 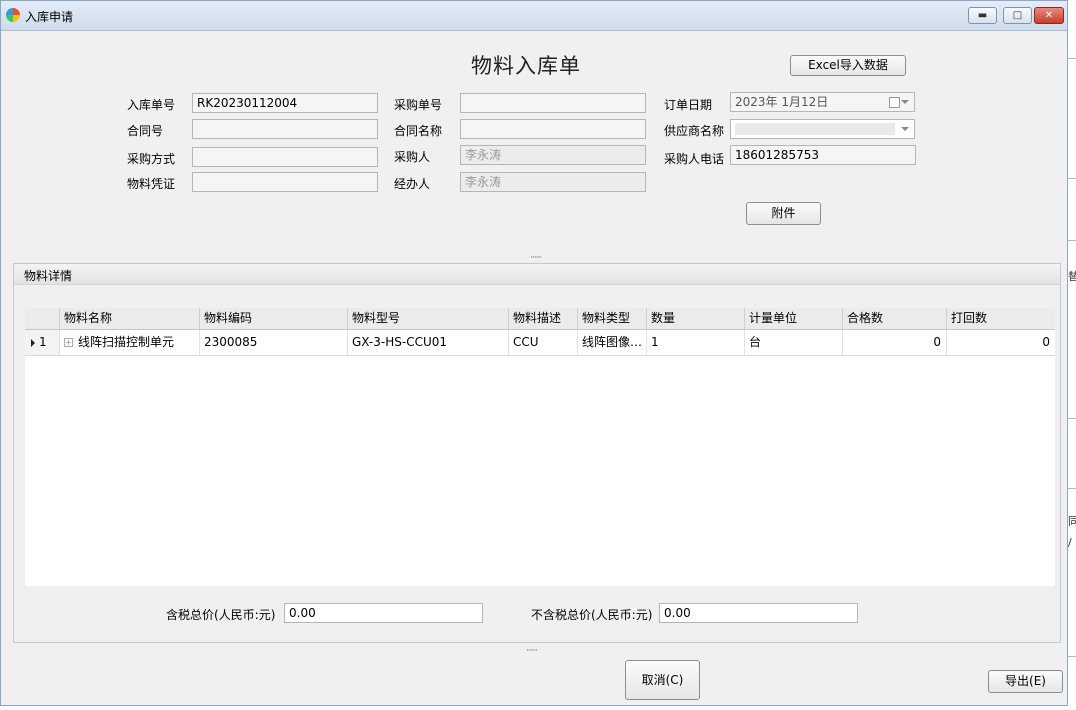 I want to click on contract-no-label: 合同号, so click(x=145, y=131).